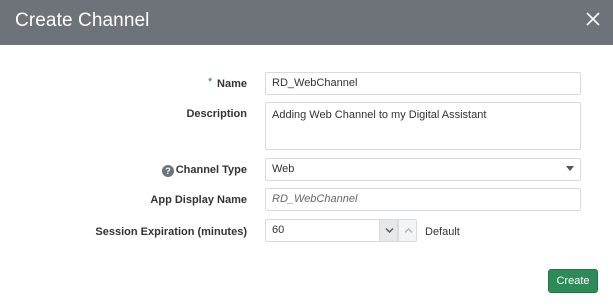 This screenshot has width=613, height=306. Describe the element at coordinates (171, 232) in the screenshot. I see `session-expiration-label: Session Expiration (minutes)` at that location.